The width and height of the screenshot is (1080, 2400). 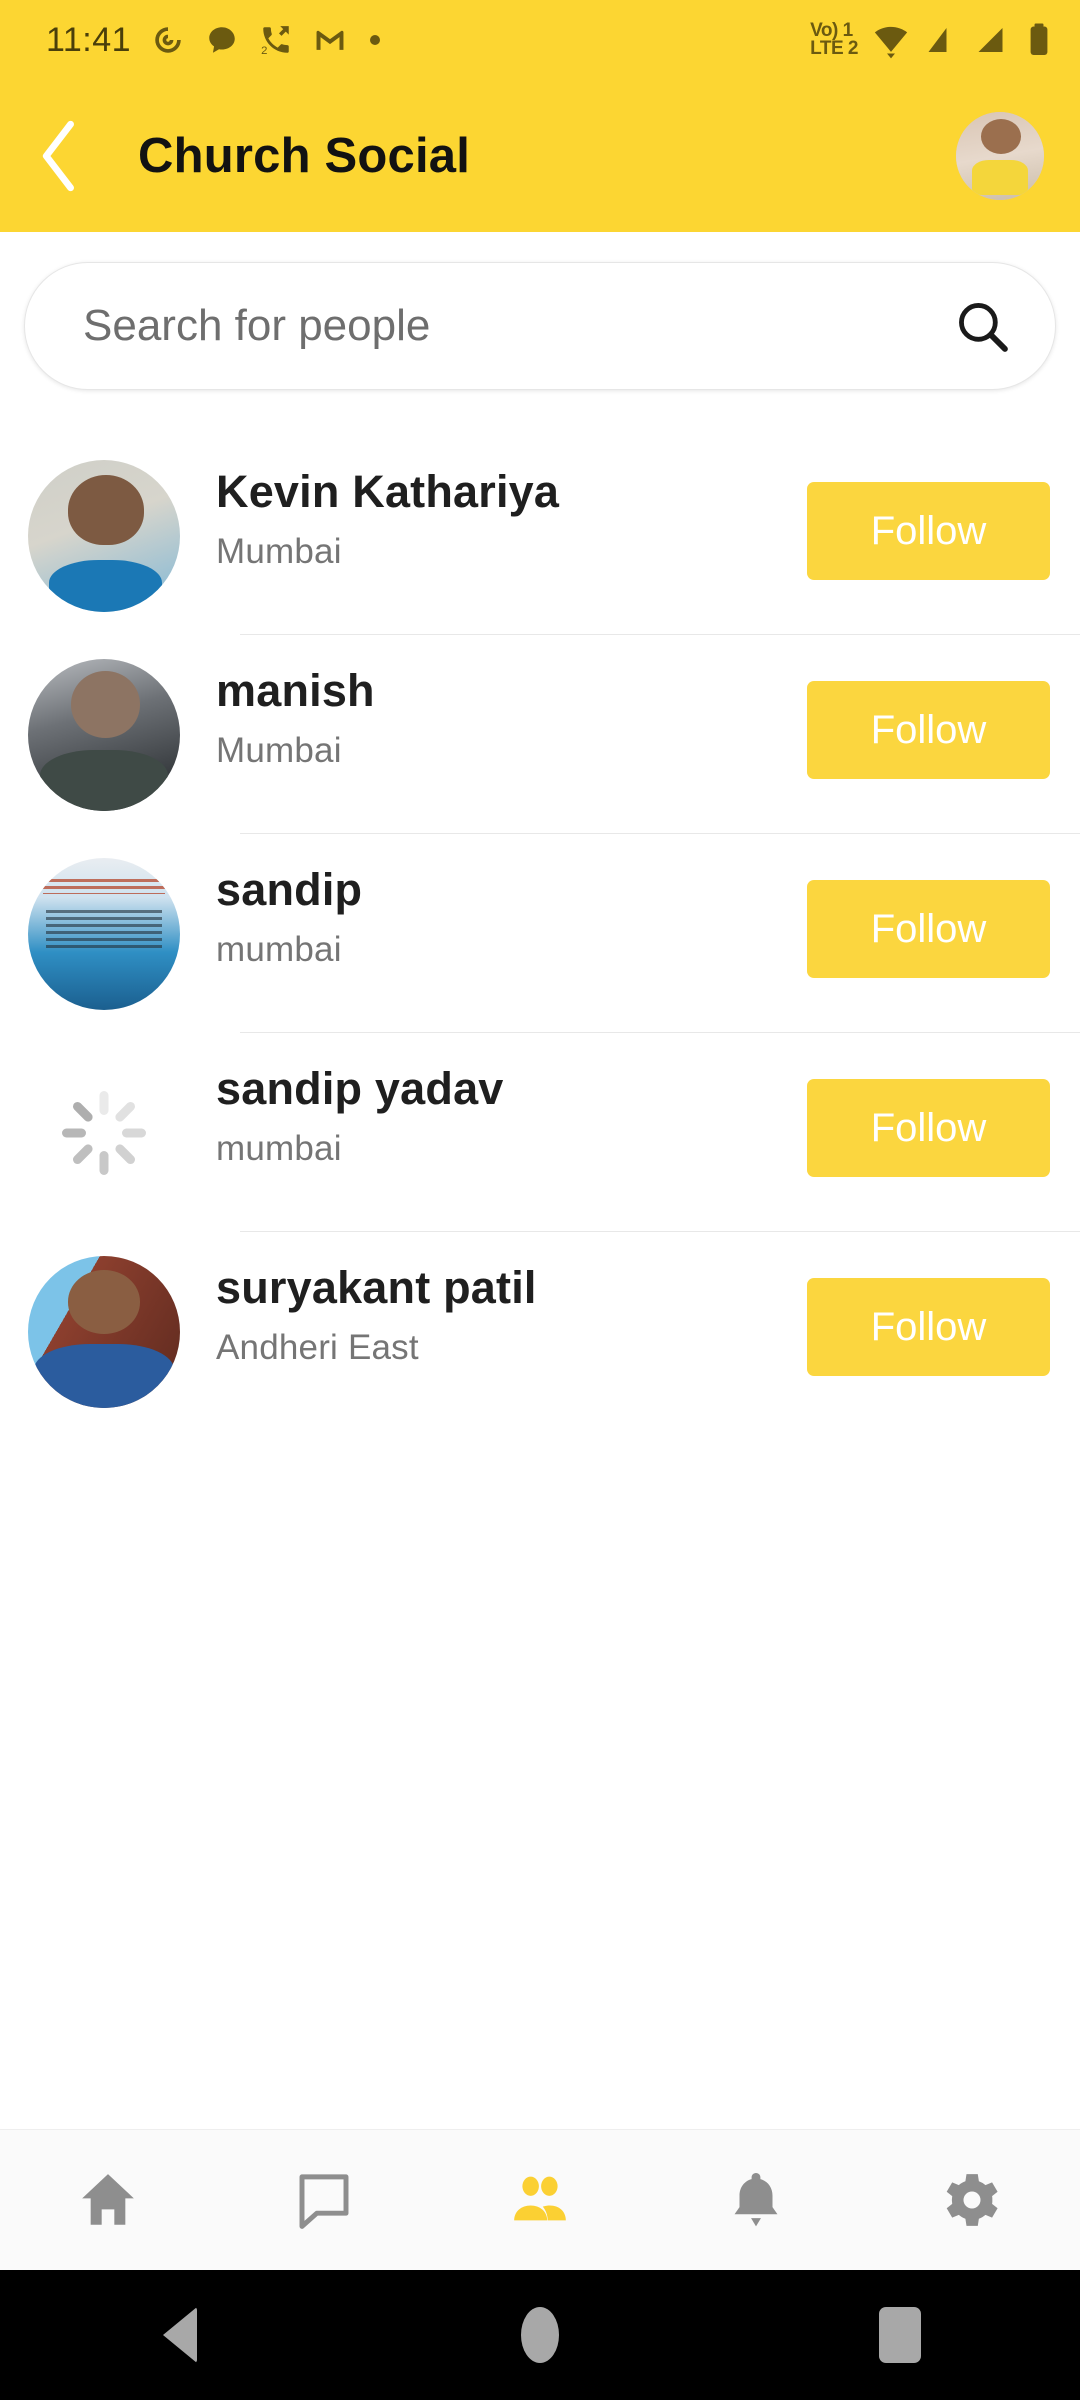 I want to click on nav-recent-icon, so click(x=900, y=2335).